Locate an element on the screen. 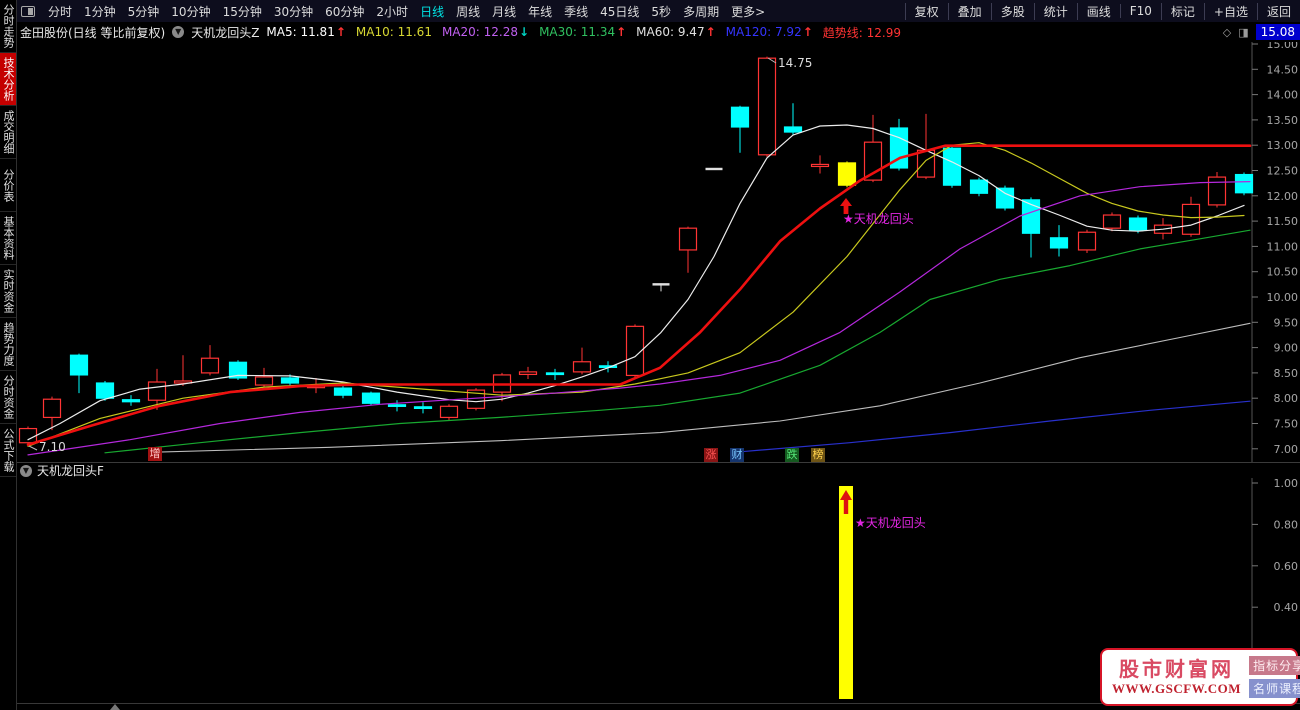 The width and height of the screenshot is (1300, 710). watermark-badge: 股市财富网 WWW.GSCFW.COM 指标分享 名师课程 is located at coordinates (1200, 677).